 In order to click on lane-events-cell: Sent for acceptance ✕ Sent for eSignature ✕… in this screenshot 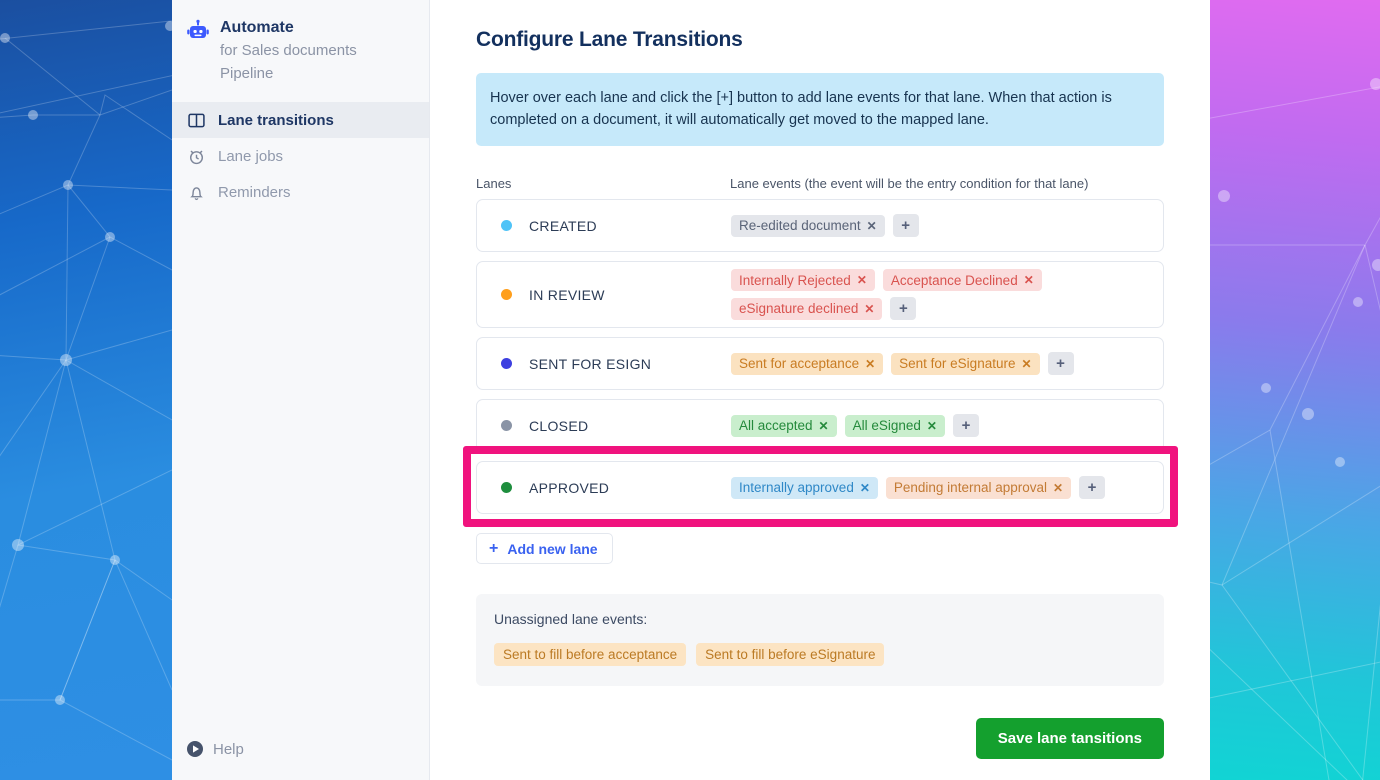, I will do `click(942, 363)`.